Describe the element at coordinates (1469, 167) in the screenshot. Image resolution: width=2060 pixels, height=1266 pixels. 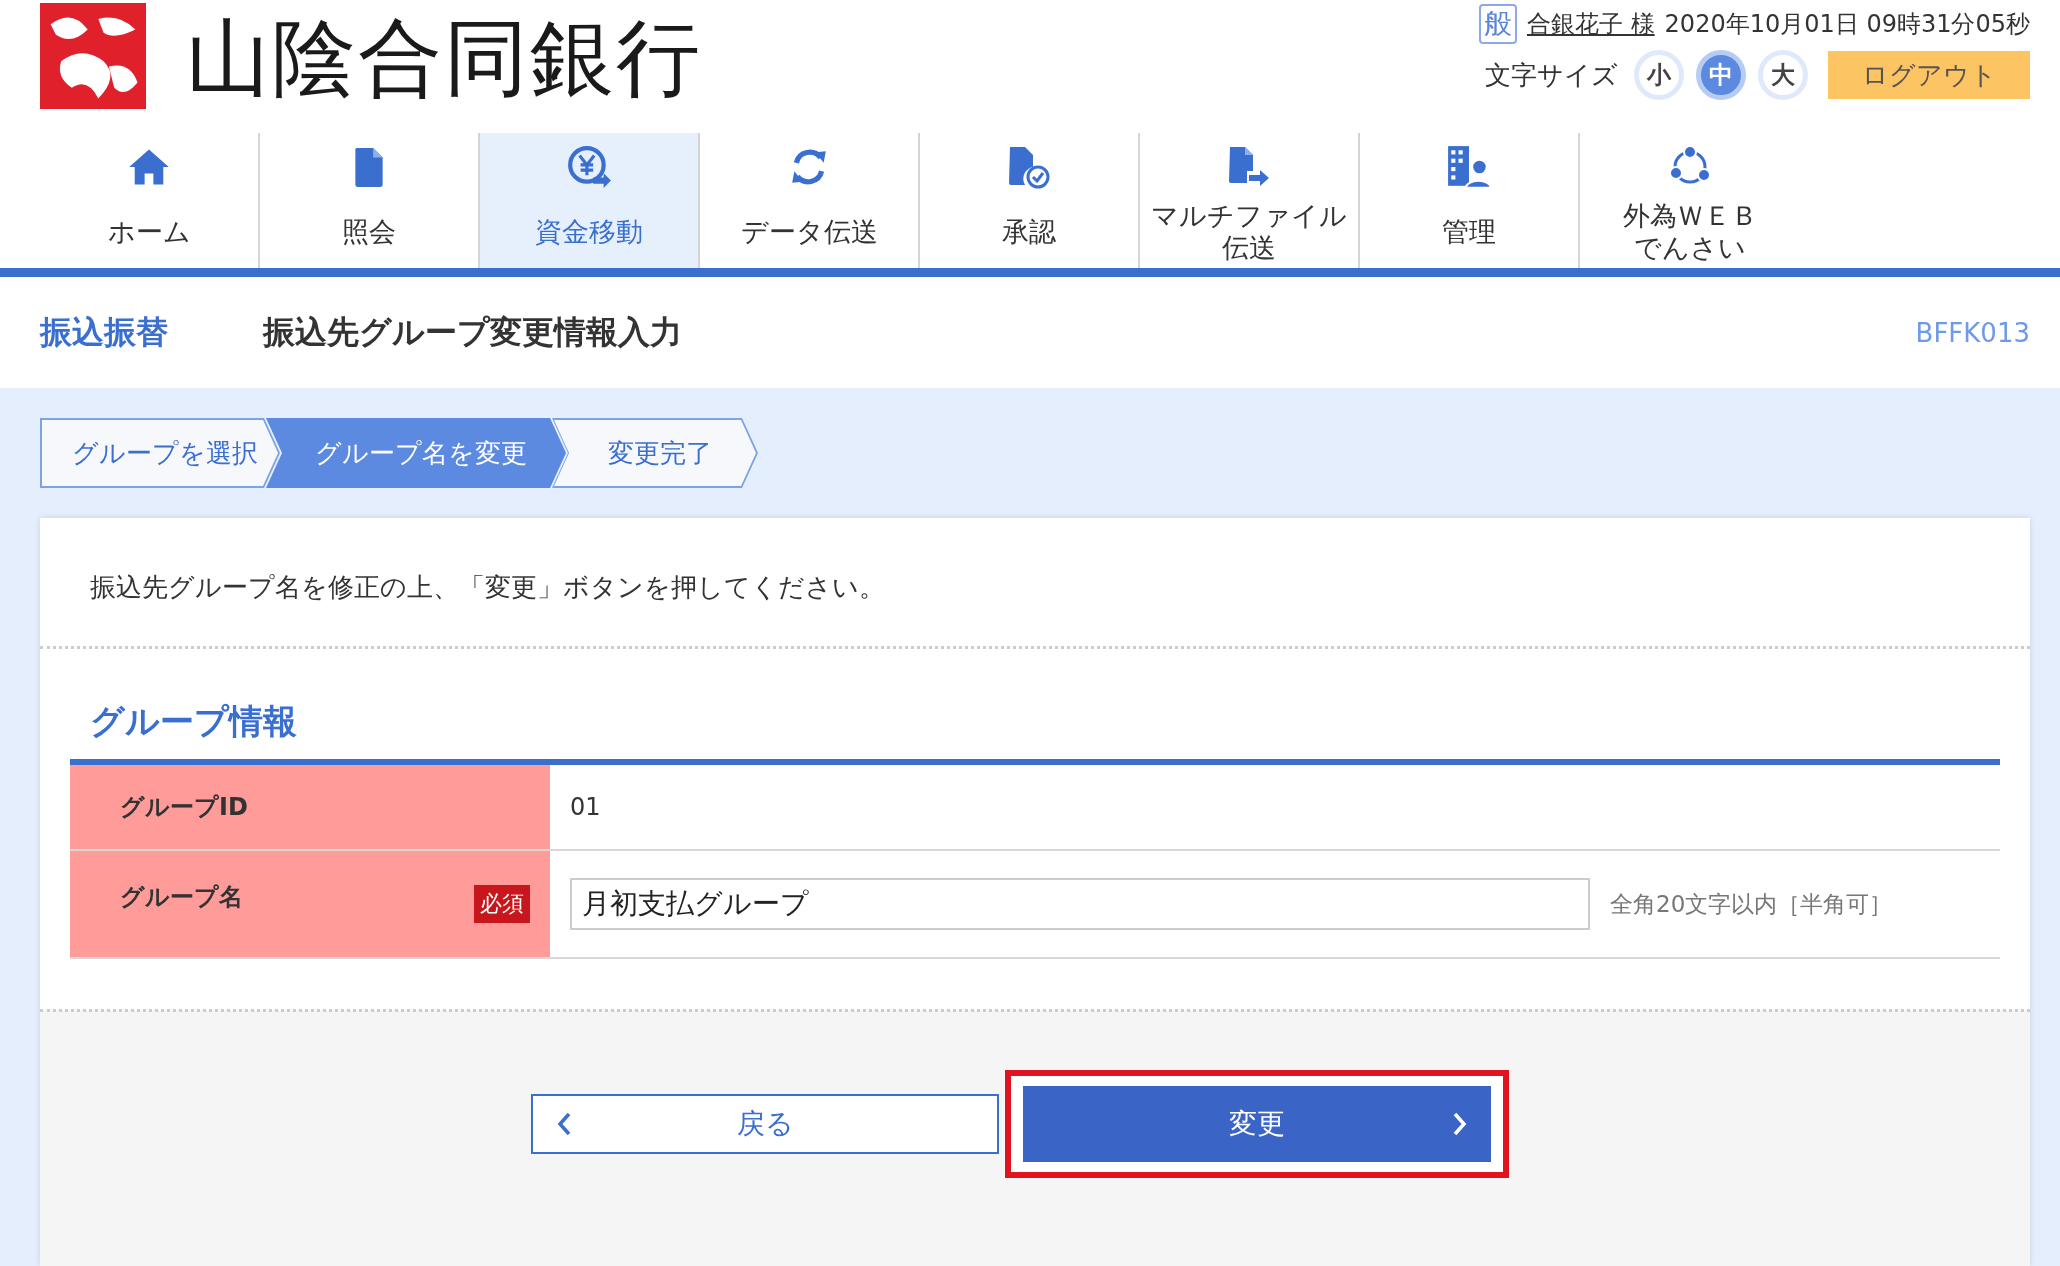
I see `building-person-icon` at that location.